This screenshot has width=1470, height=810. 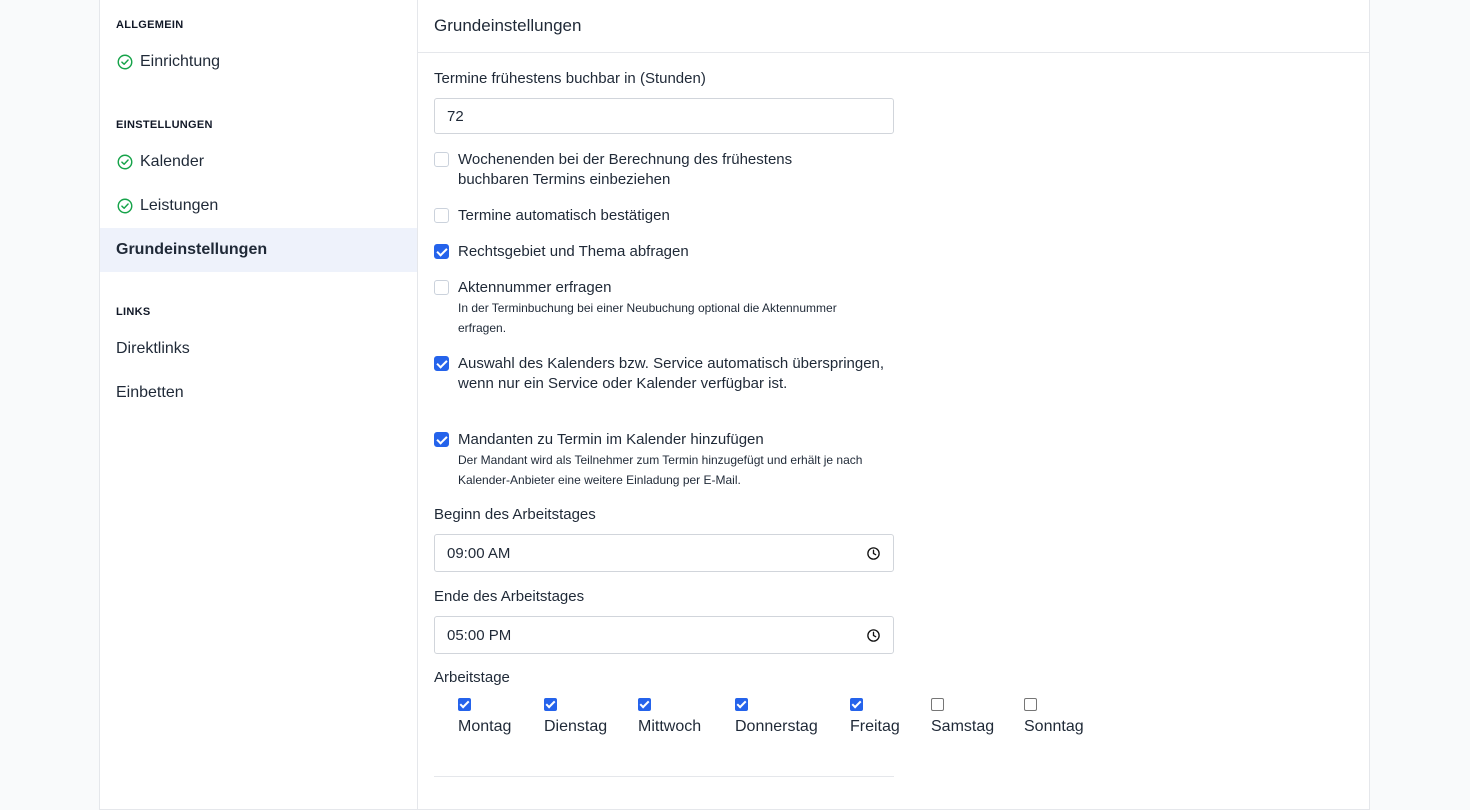 I want to click on work-start-value: 09:00 AM, so click(x=479, y=553).